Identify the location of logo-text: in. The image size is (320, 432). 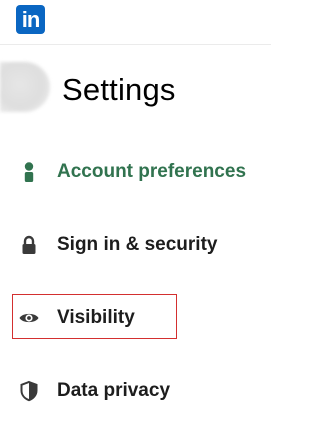
(31, 19).